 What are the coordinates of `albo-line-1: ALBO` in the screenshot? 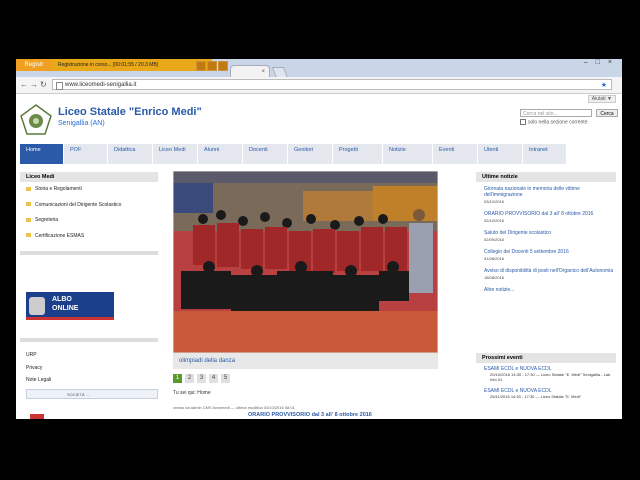 It's located at (62, 299).